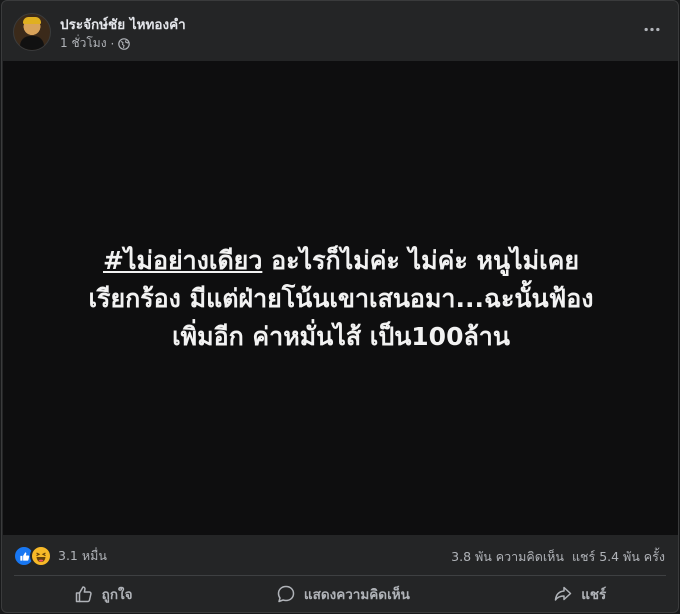 This screenshot has width=680, height=614. I want to click on reaction-count: 3.1 หมื่น, so click(82, 556).